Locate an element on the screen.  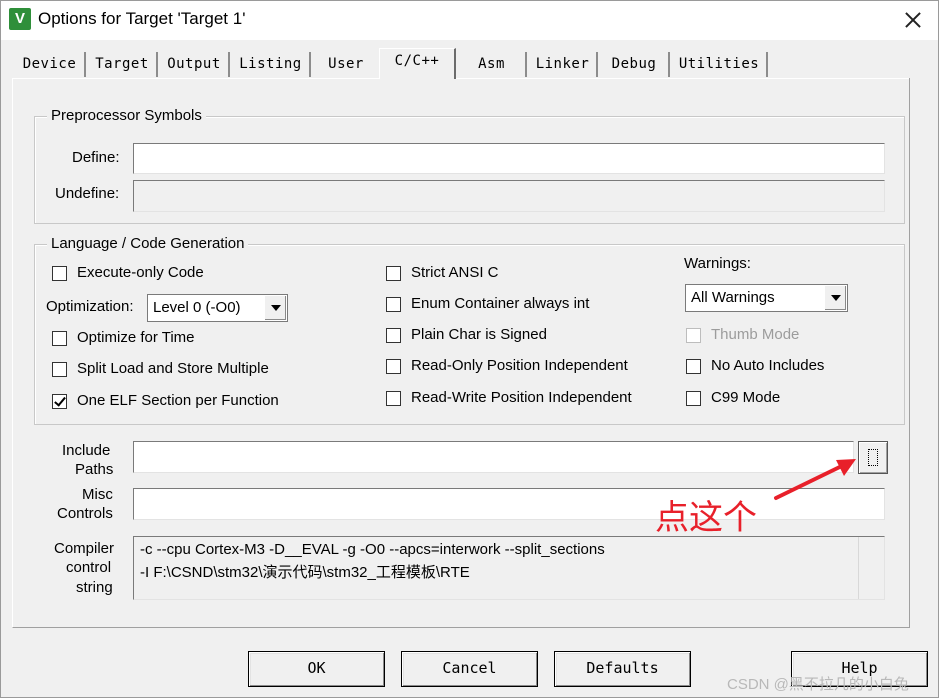
one-elf-checkbox is located at coordinates (59, 401).